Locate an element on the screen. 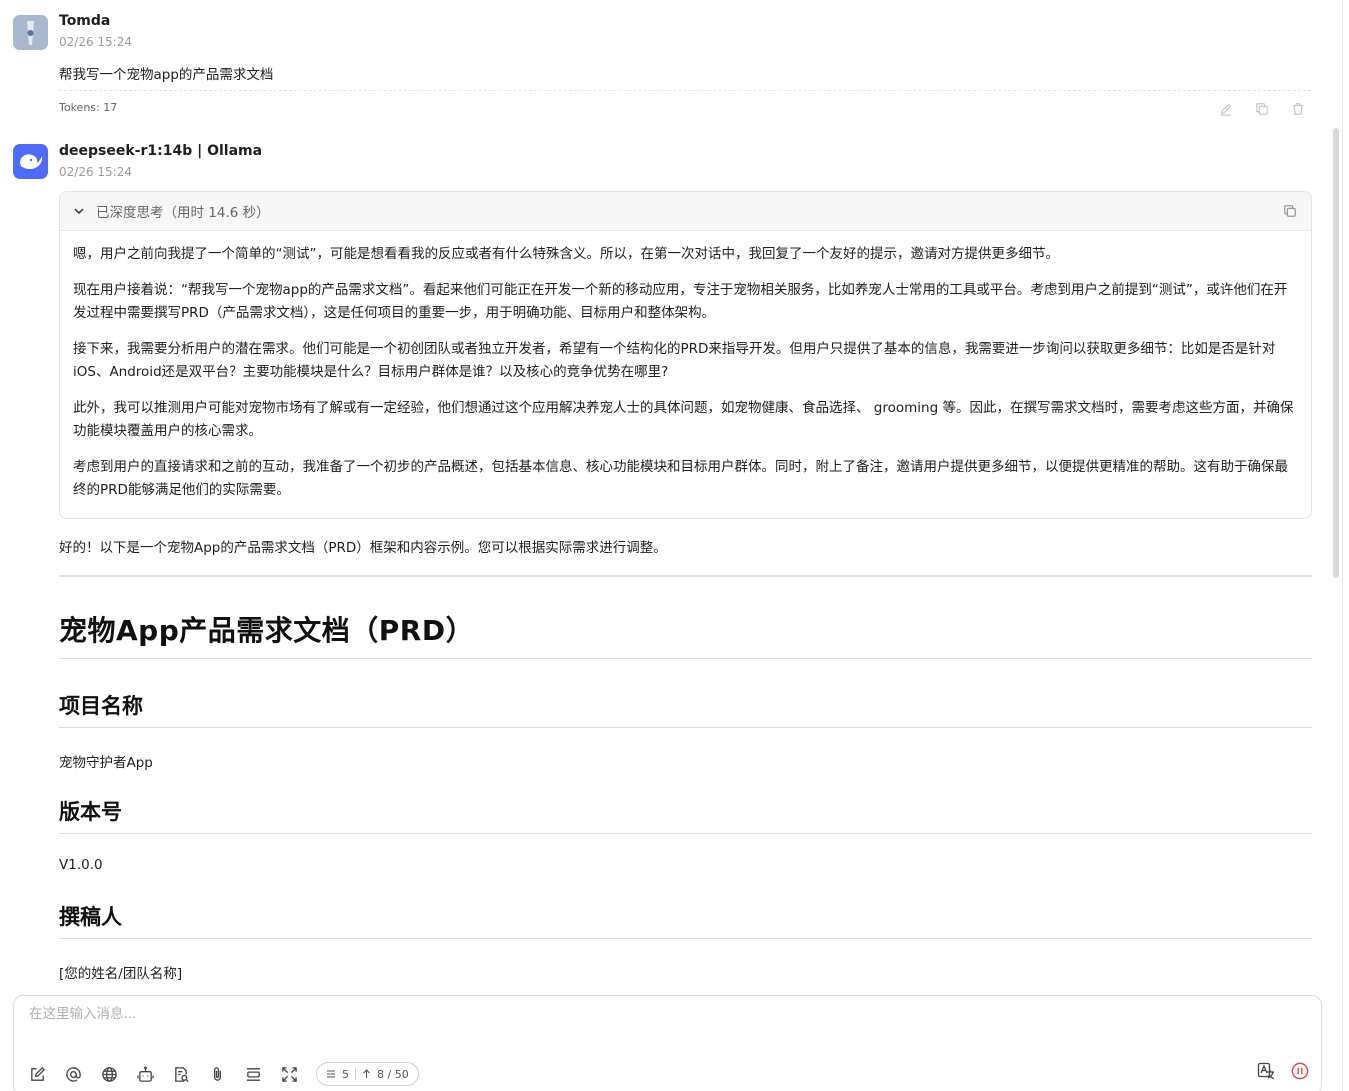  badge-separator is located at coordinates (355, 1074).